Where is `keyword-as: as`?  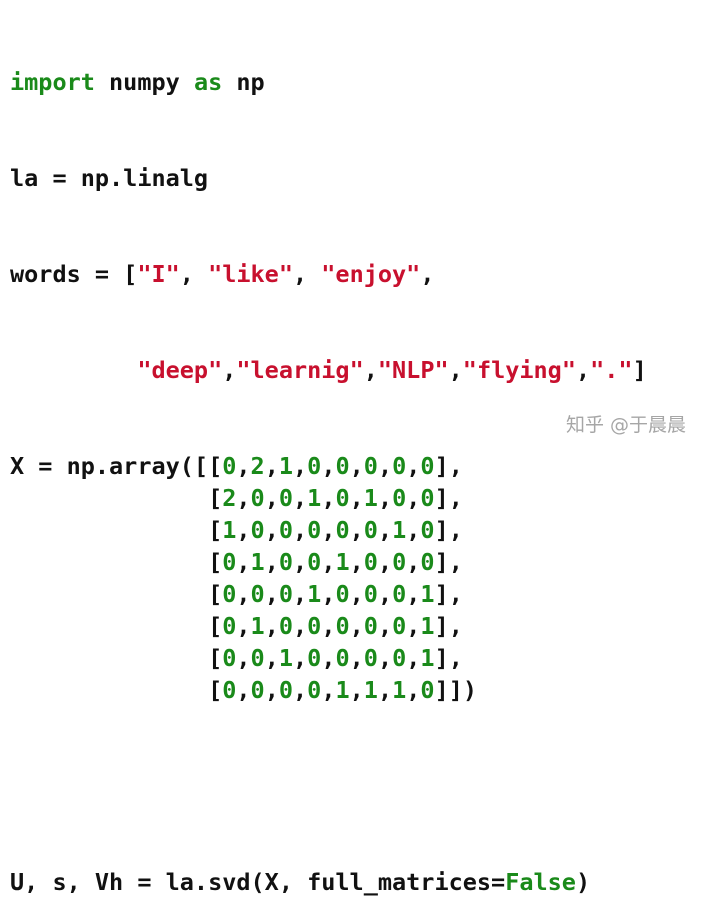
keyword-as: as is located at coordinates (208, 82).